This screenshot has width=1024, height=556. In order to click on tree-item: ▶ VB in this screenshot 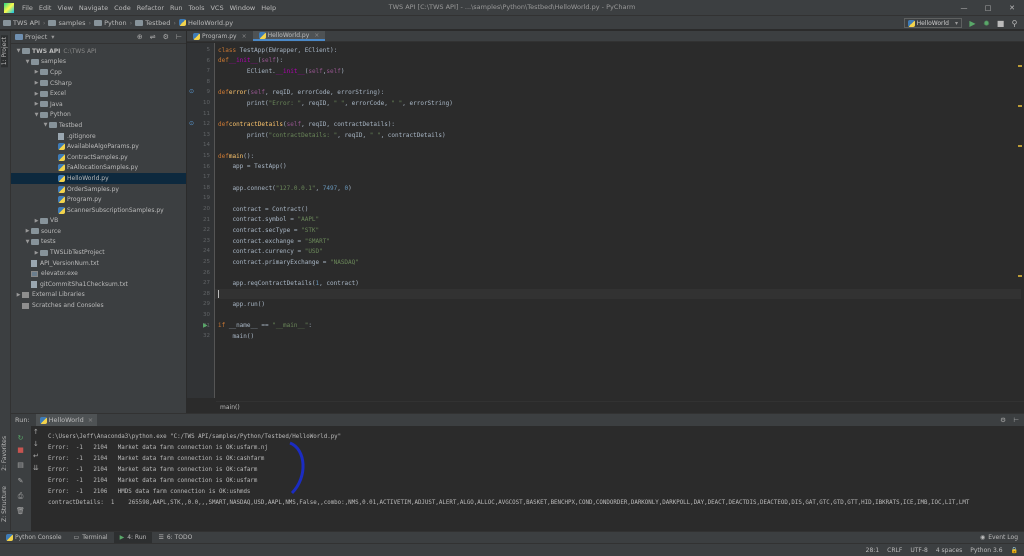, I will do `click(98, 221)`.